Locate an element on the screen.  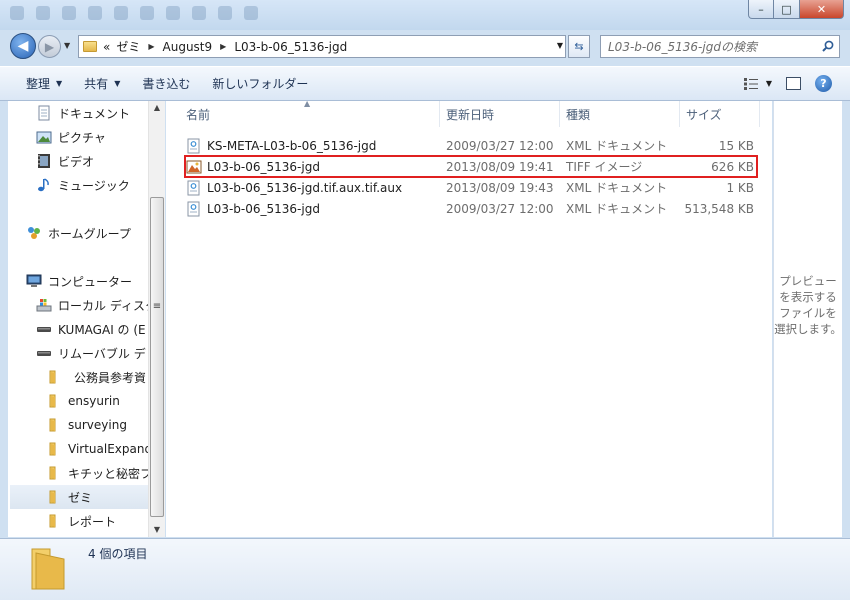
music-icon is located at coordinates (43, 185).